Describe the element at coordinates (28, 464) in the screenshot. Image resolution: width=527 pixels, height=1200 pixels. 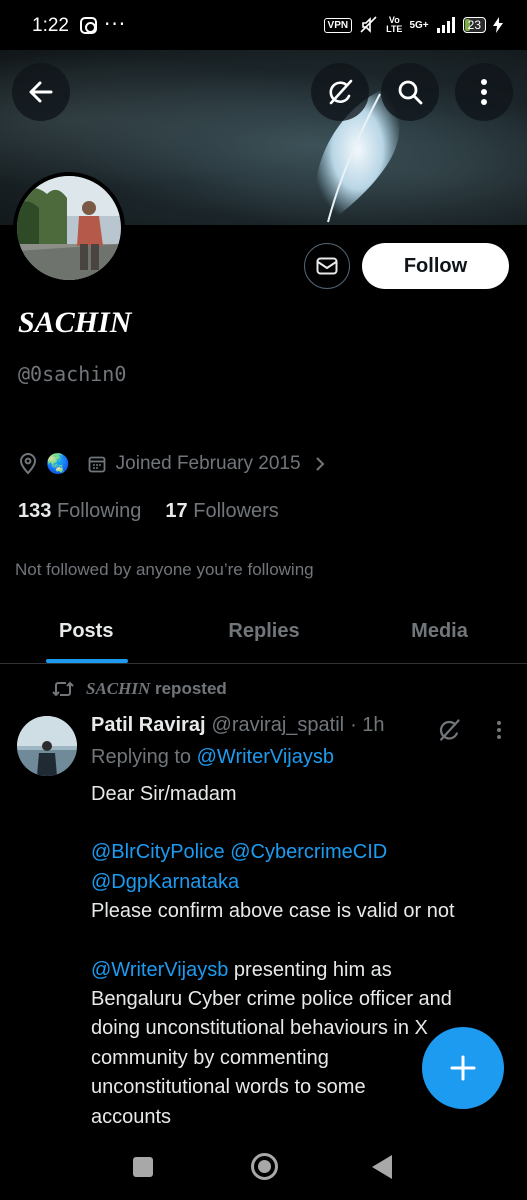
I see `location-icon` at that location.